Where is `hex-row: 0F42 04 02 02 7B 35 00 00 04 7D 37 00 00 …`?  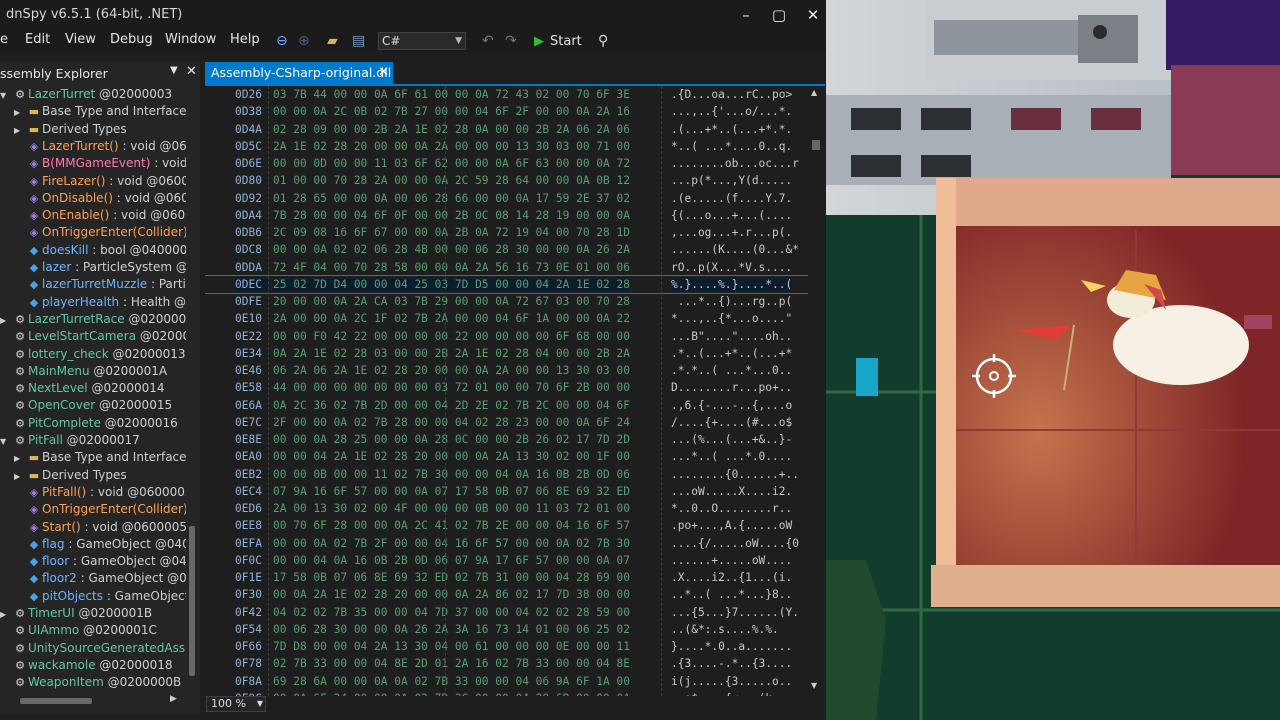
hex-row: 0F42 04 02 02 7B 35 00 00 04 7D 37 00 00 … is located at coordinates (506, 612).